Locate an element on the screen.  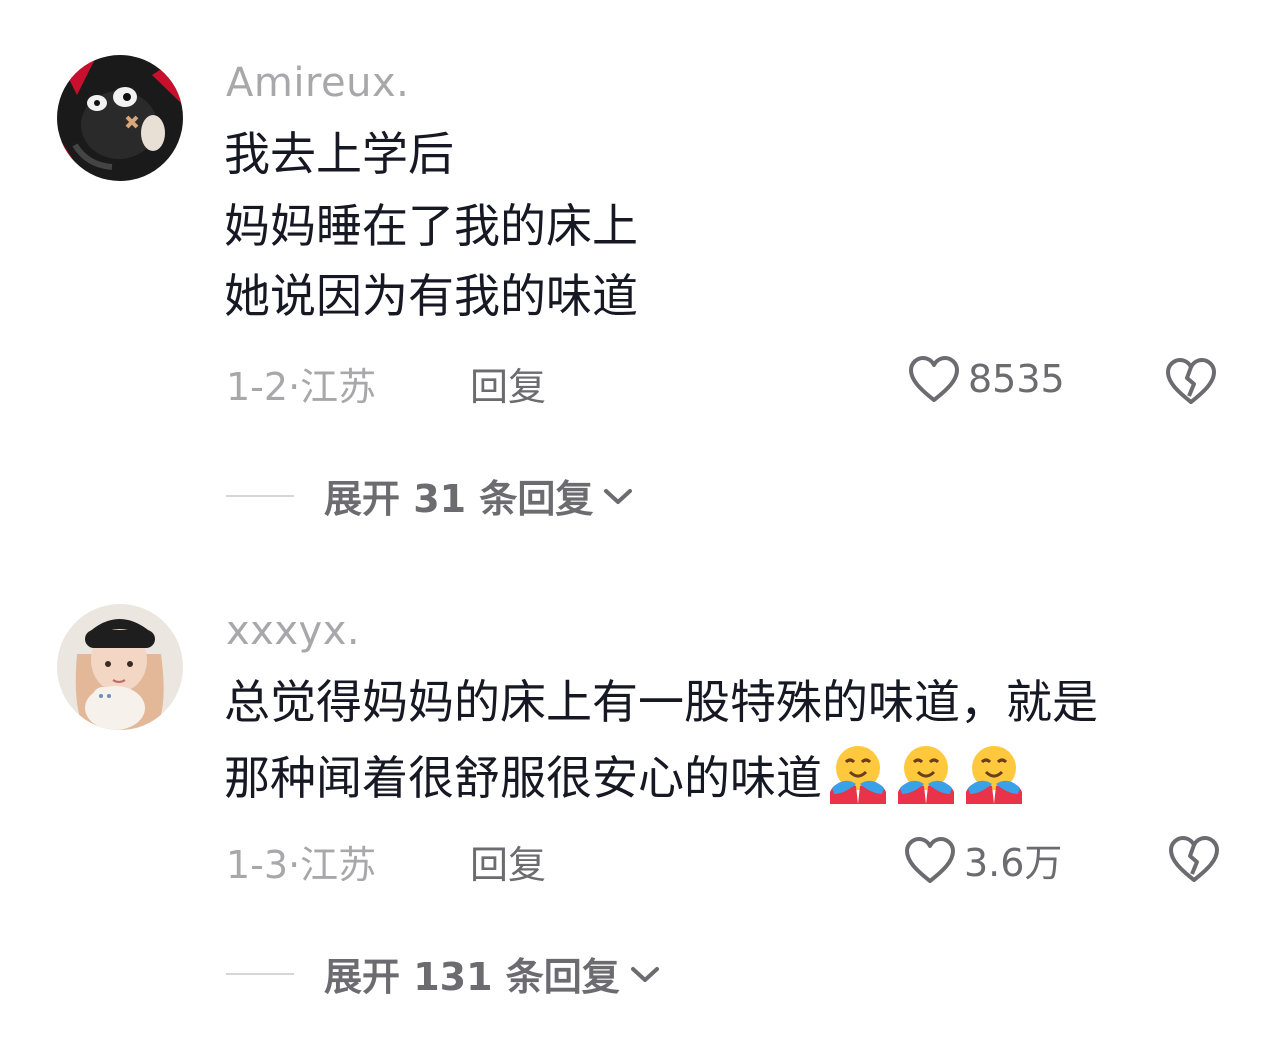
comment-text-line: 总觉得妈妈的床上有一股特殊的味道，就是 is located at coordinates (661, 702).